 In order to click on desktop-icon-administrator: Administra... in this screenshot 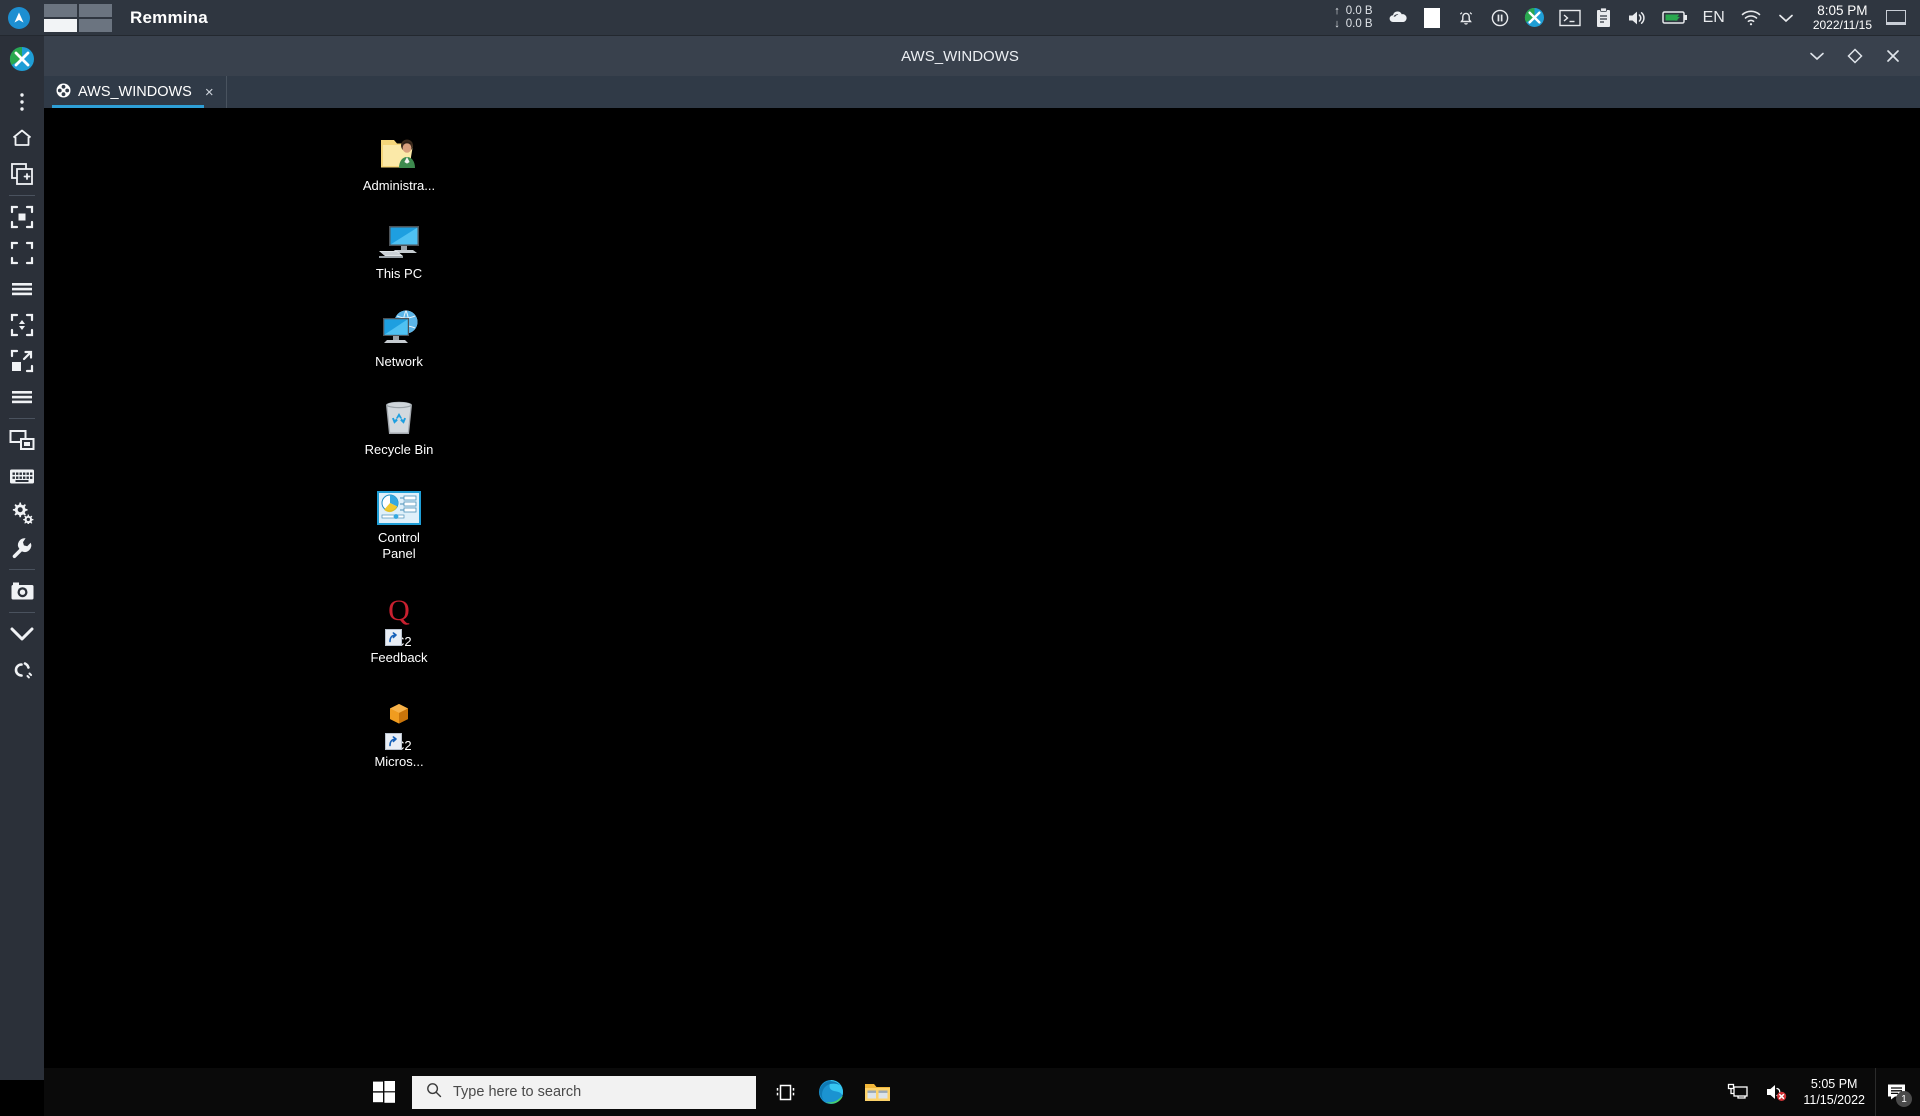, I will do `click(399, 160)`.